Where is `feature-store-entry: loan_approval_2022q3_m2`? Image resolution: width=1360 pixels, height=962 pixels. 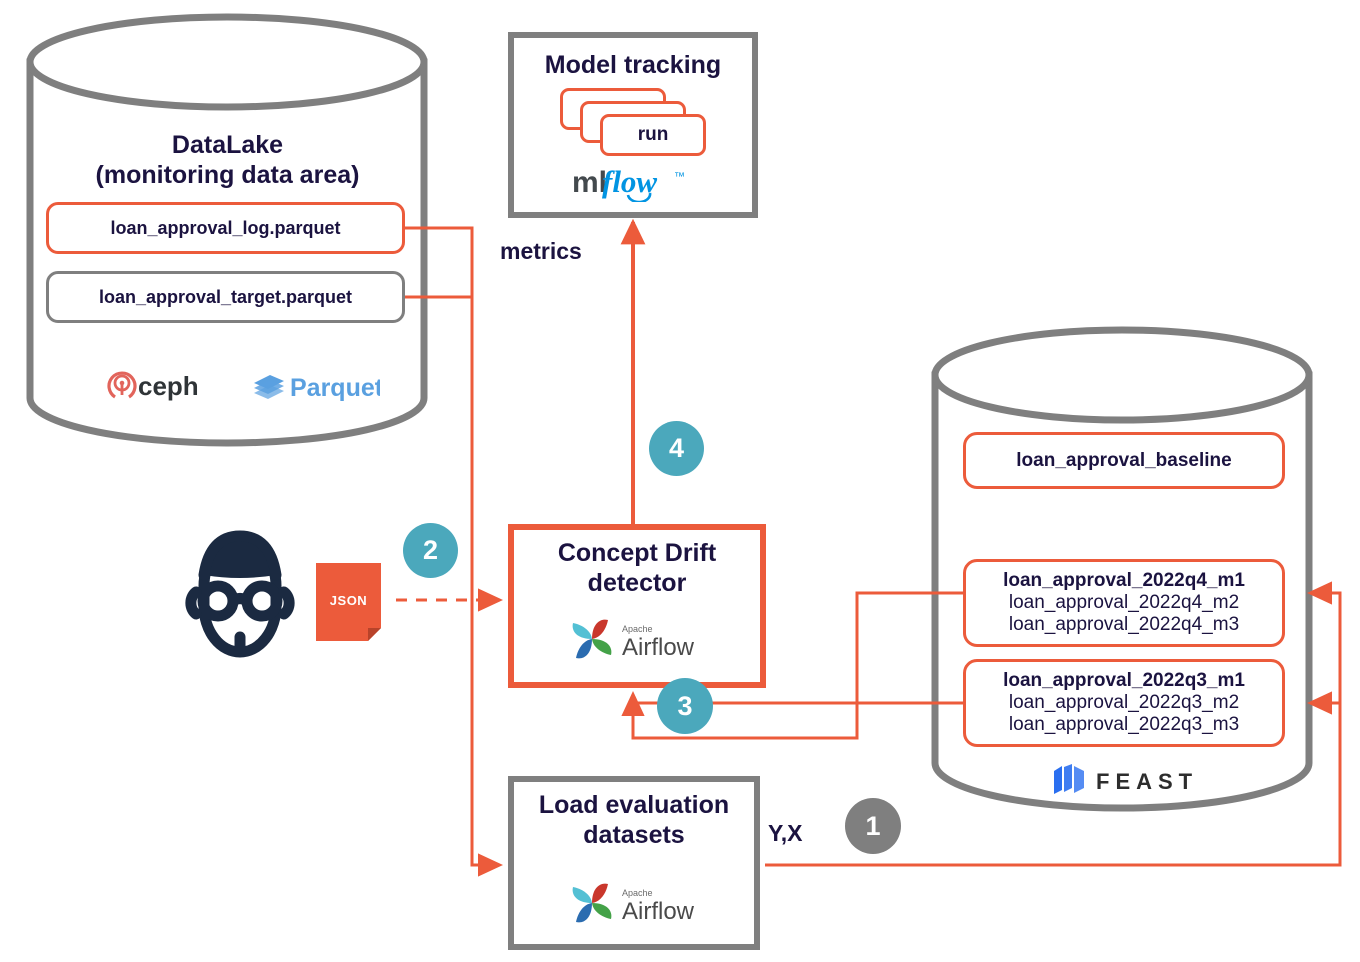
feature-store-entry: loan_approval_2022q3_m2 is located at coordinates (1124, 702).